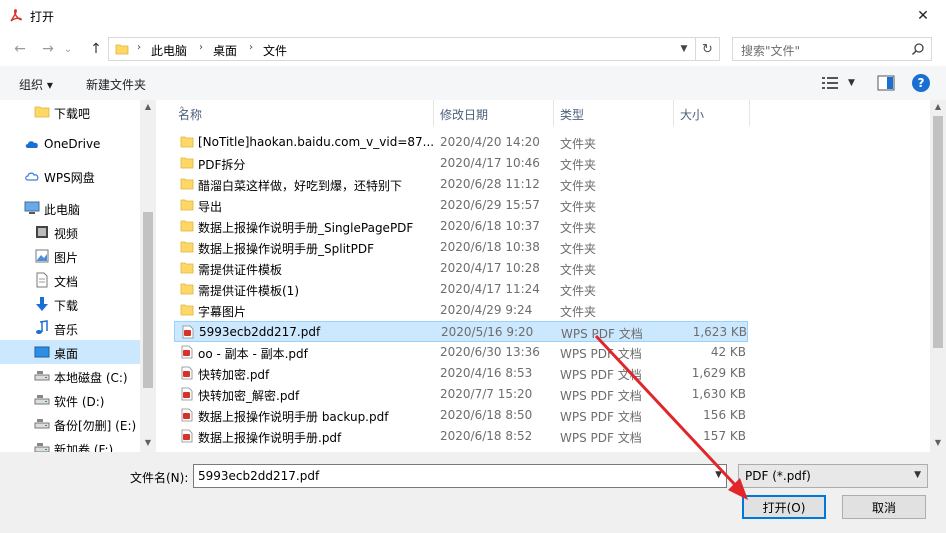 The image size is (946, 533). Describe the element at coordinates (414, 49) in the screenshot. I see `address-bar: › 此电脑 › 桌面 › 文件 ▼ ↻` at that location.